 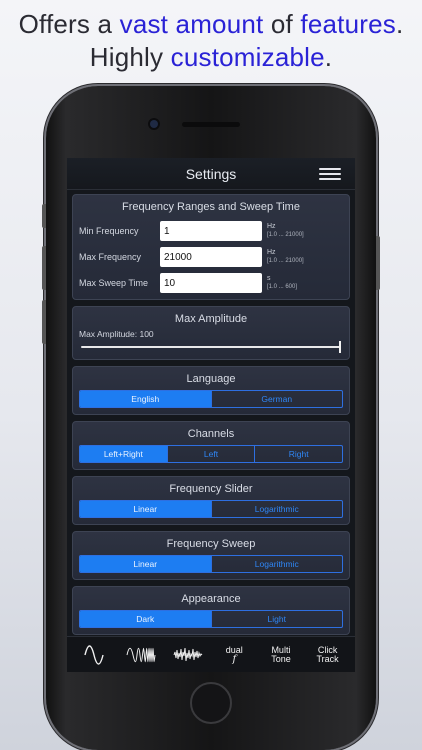 I want to click on sweep-option-linear: Linear, so click(x=145, y=564).